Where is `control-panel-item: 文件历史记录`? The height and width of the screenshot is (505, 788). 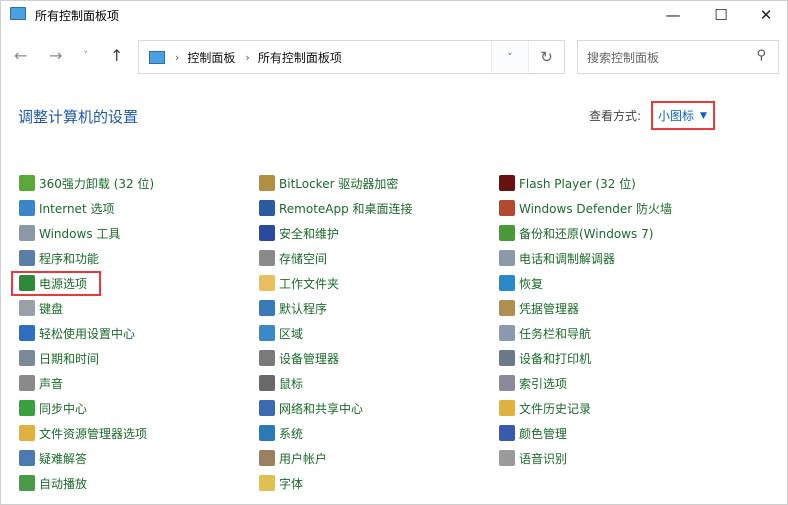
control-panel-item: 文件历史记录 is located at coordinates (545, 408).